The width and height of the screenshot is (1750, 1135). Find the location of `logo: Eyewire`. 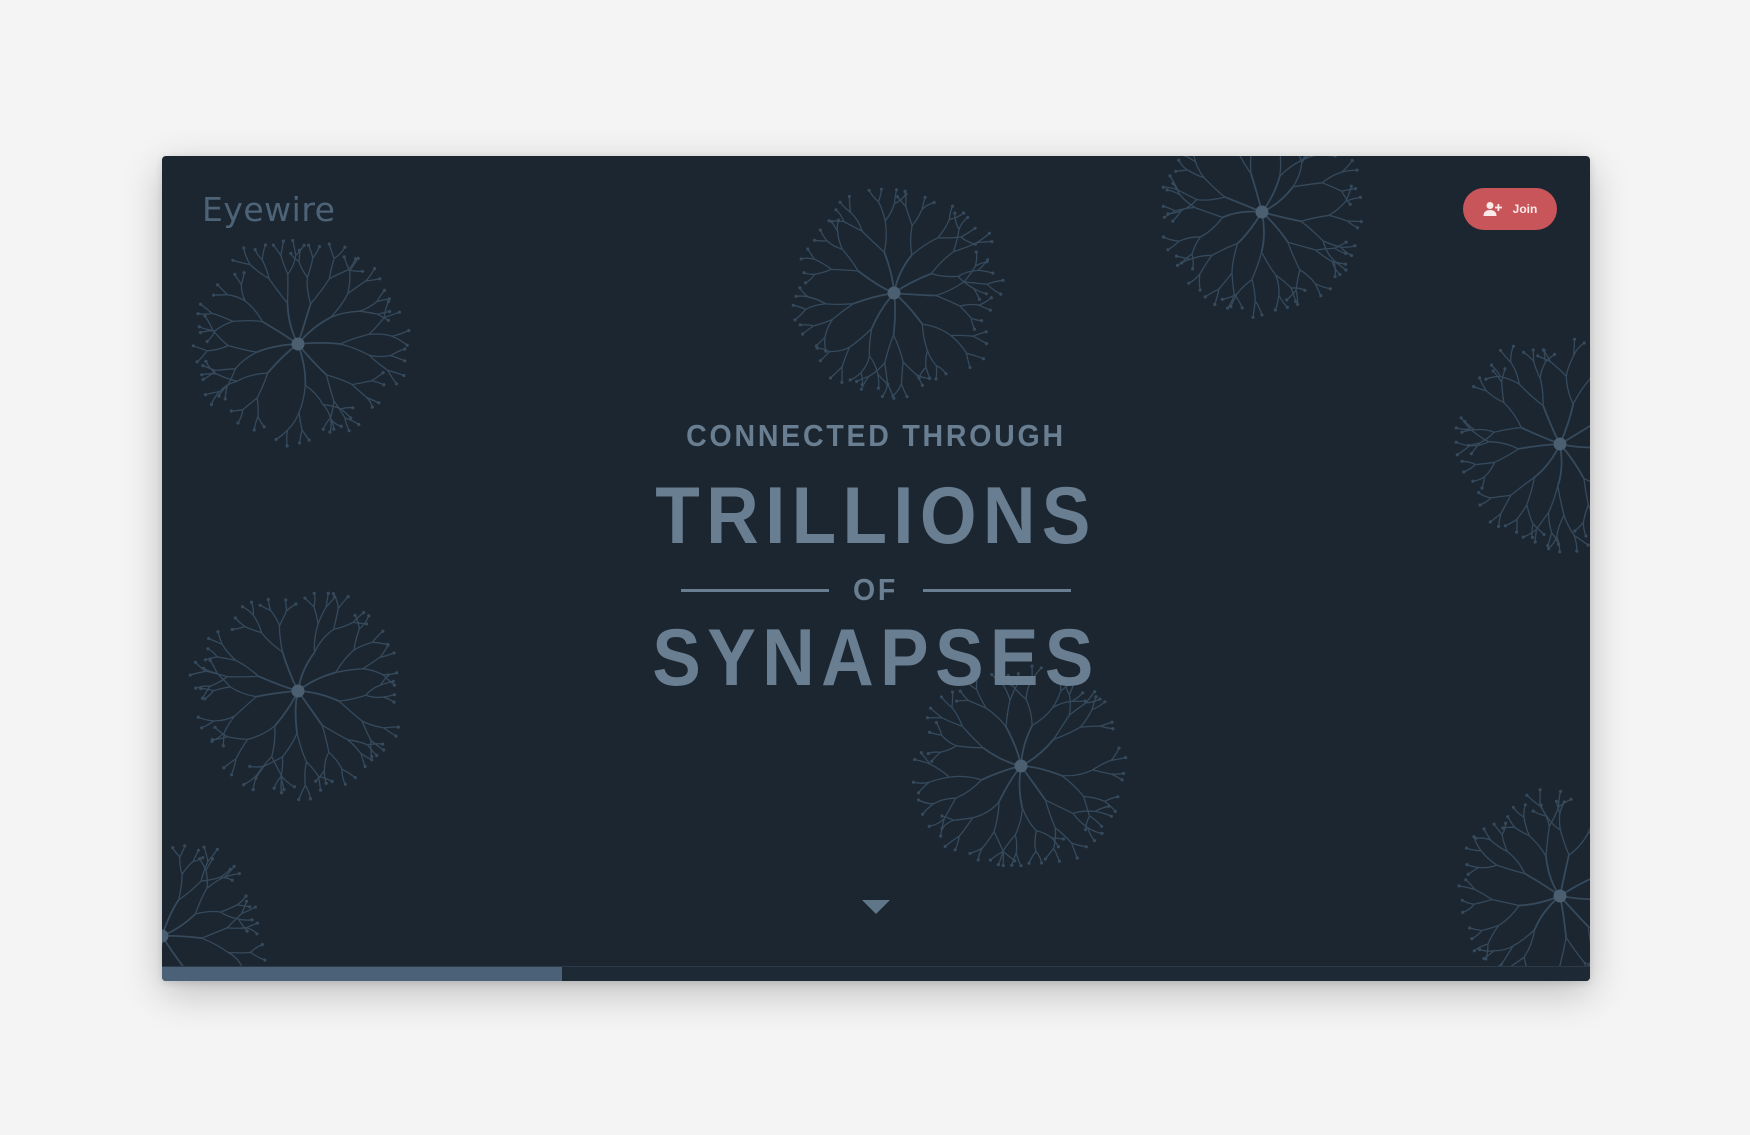

logo: Eyewire is located at coordinates (269, 209).